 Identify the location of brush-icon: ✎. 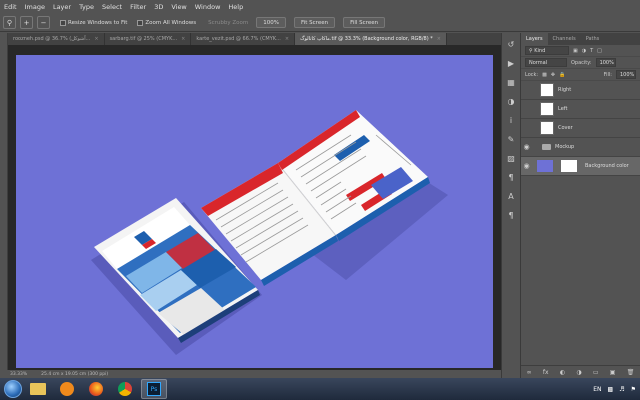
(511, 140).